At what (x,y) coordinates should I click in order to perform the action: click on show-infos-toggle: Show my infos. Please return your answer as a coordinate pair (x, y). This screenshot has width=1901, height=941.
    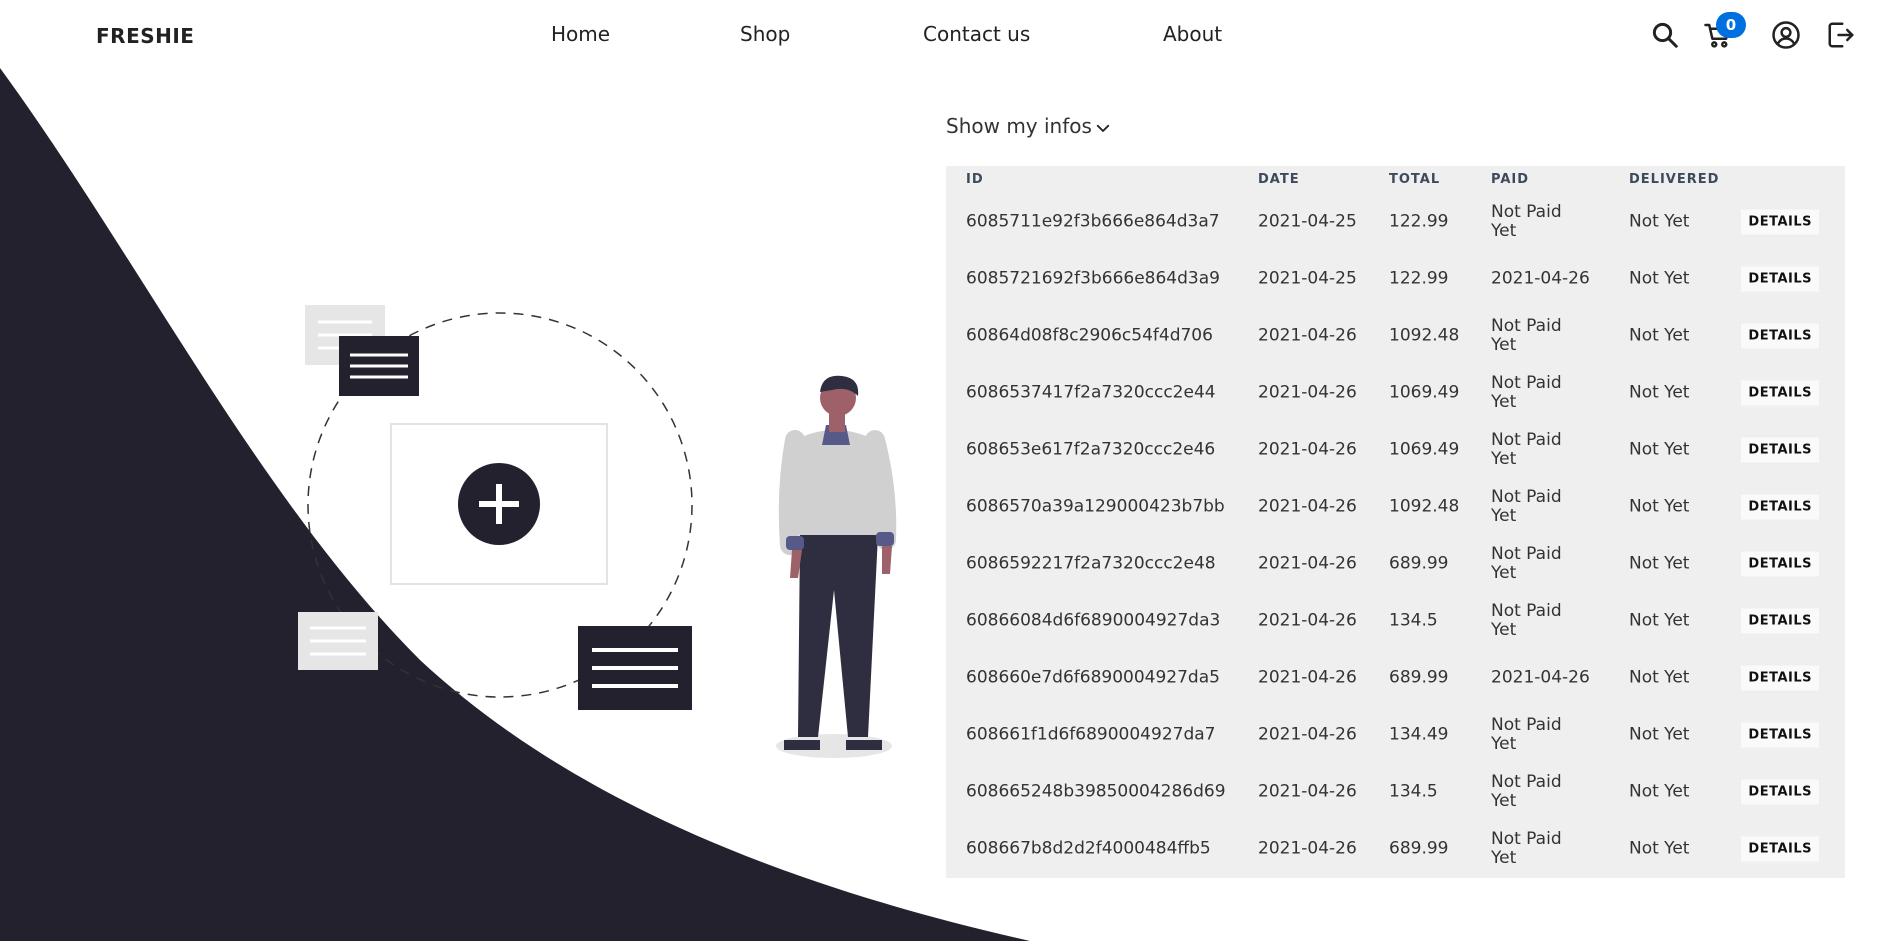
    Looking at the image, I should click on (1029, 126).